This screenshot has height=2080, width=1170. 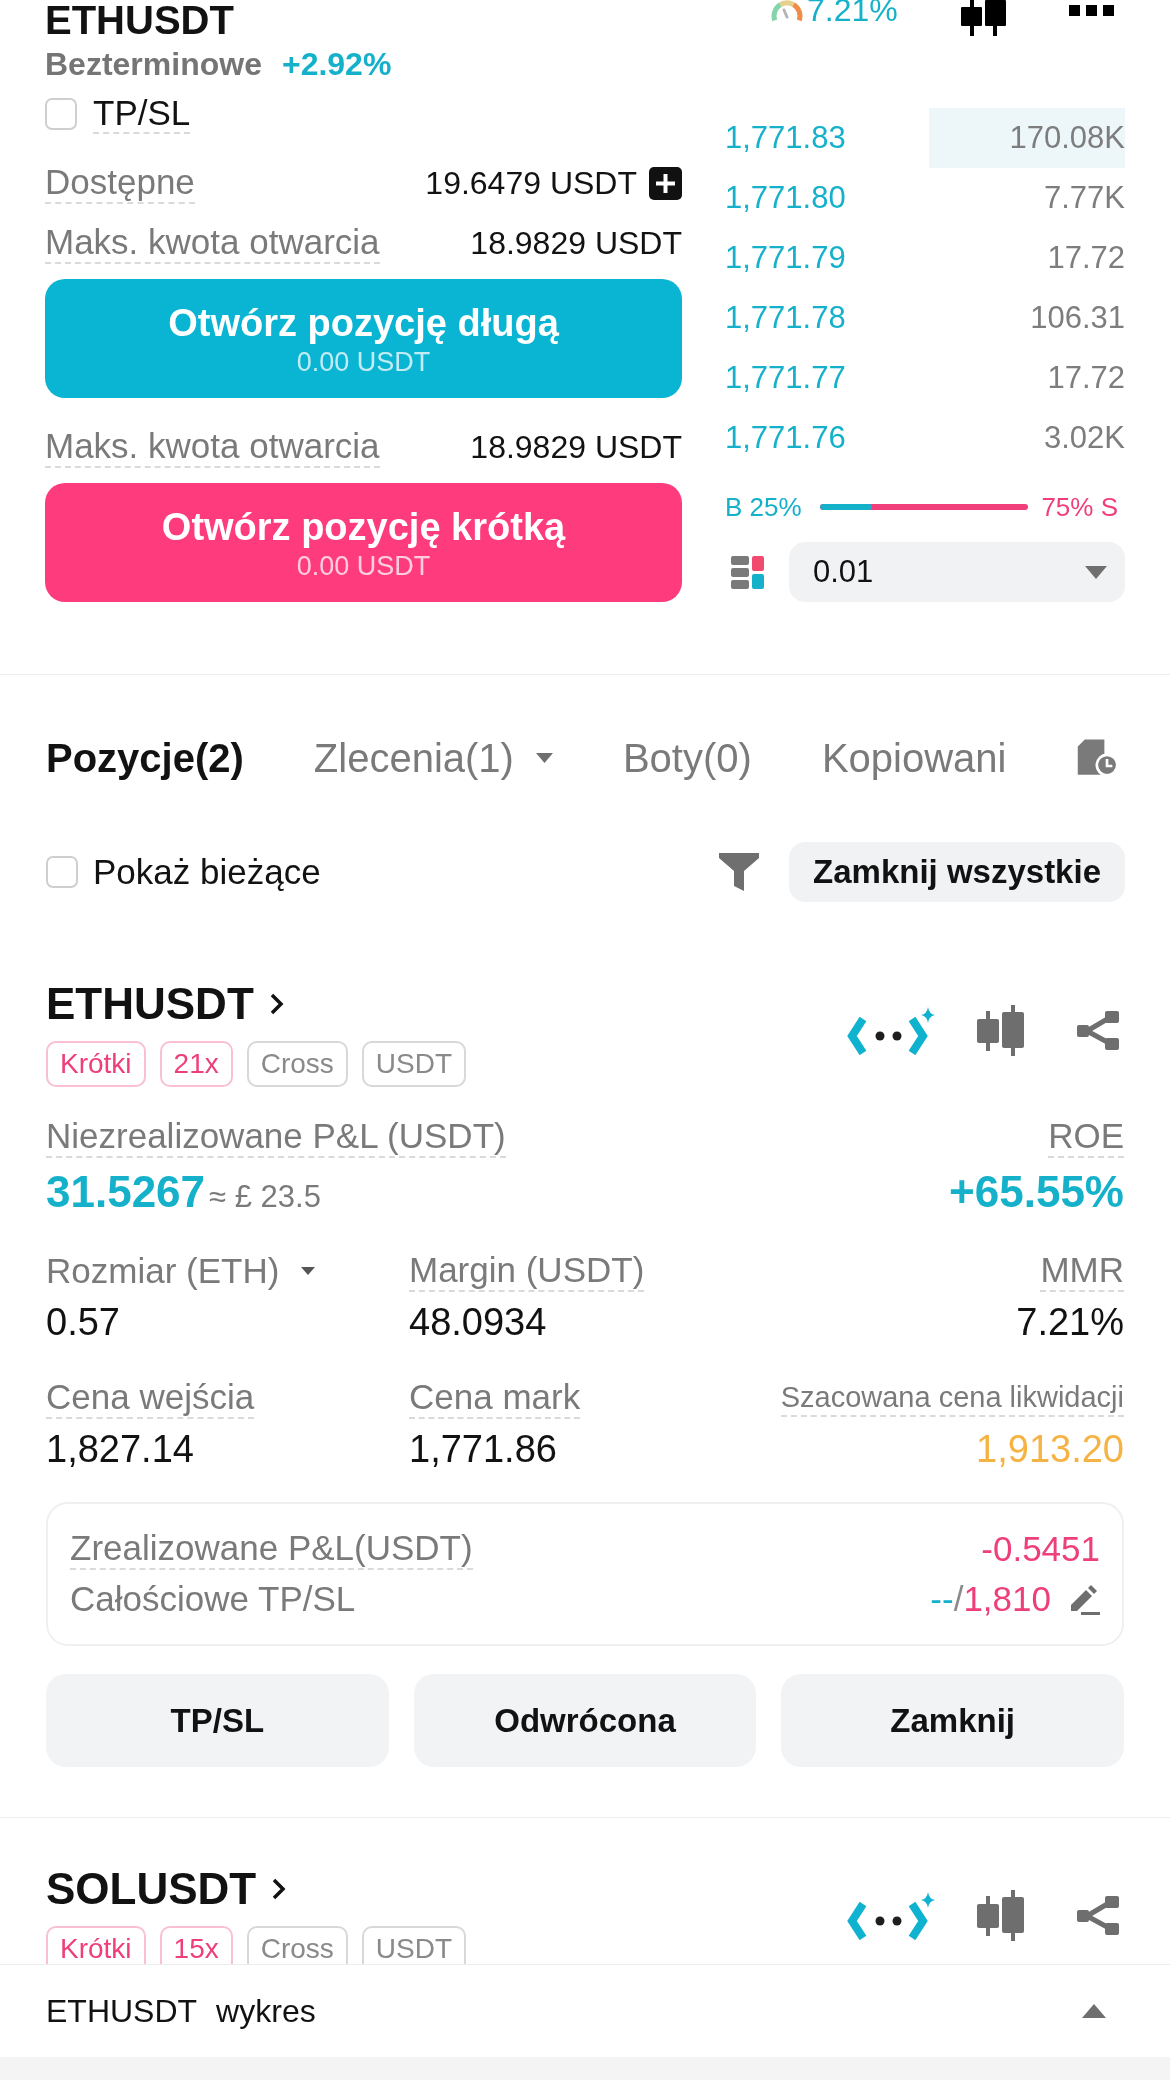 What do you see at coordinates (747, 572) in the screenshot?
I see `blocks-grid-icon` at bounding box center [747, 572].